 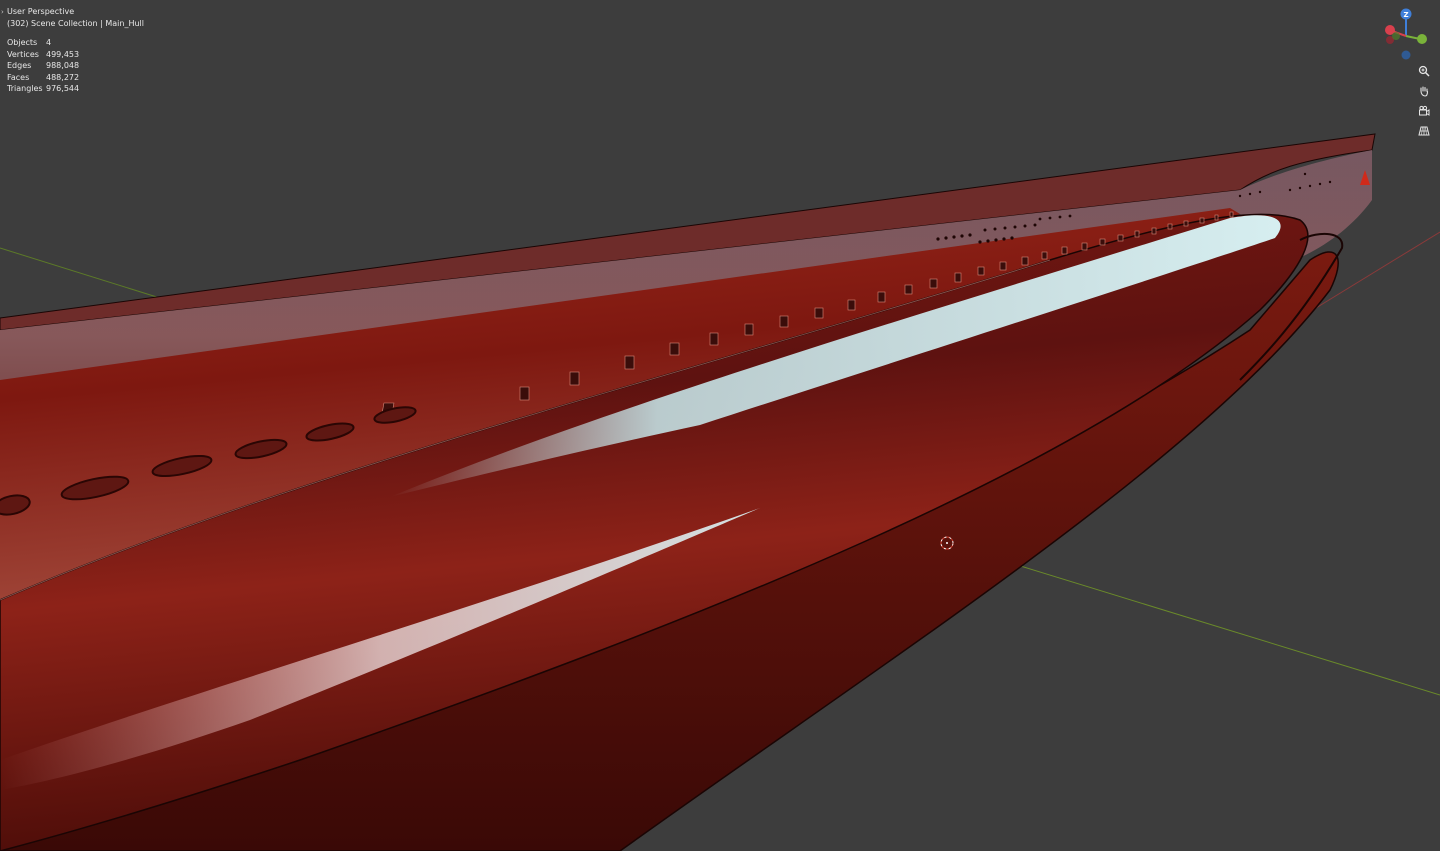 What do you see at coordinates (2, 13) in the screenshot?
I see `chevron-right-icon: ›` at bounding box center [2, 13].